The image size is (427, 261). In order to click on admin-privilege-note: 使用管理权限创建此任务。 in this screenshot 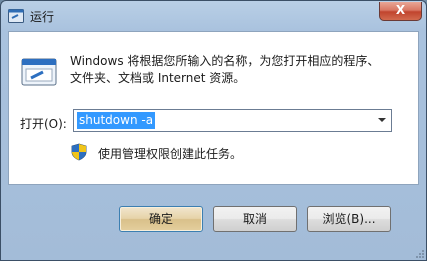, I will do `click(170, 154)`.